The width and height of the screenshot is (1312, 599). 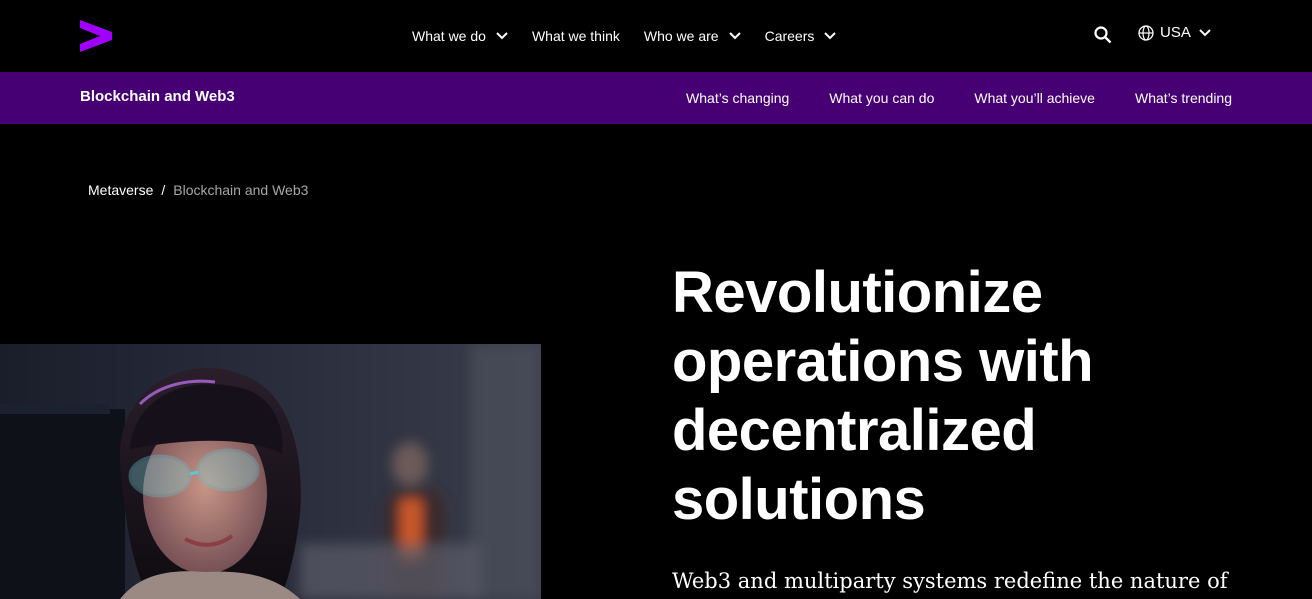 What do you see at coordinates (1103, 35) in the screenshot?
I see `search-icon` at bounding box center [1103, 35].